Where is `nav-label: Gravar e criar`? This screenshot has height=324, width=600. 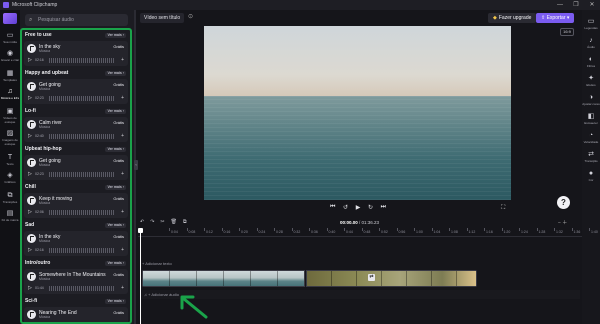
nav-label: Gravar e criar is located at coordinates (10, 60).